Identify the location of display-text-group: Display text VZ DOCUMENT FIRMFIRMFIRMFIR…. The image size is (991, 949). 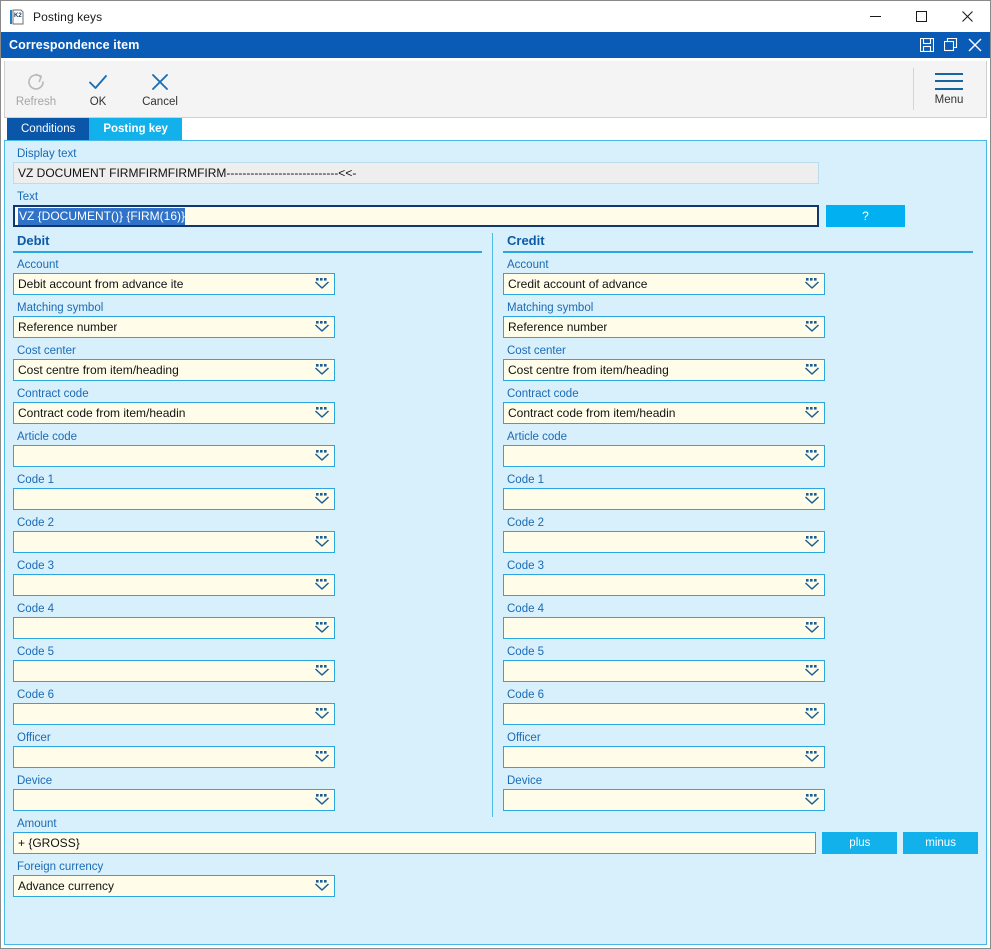
(495, 165).